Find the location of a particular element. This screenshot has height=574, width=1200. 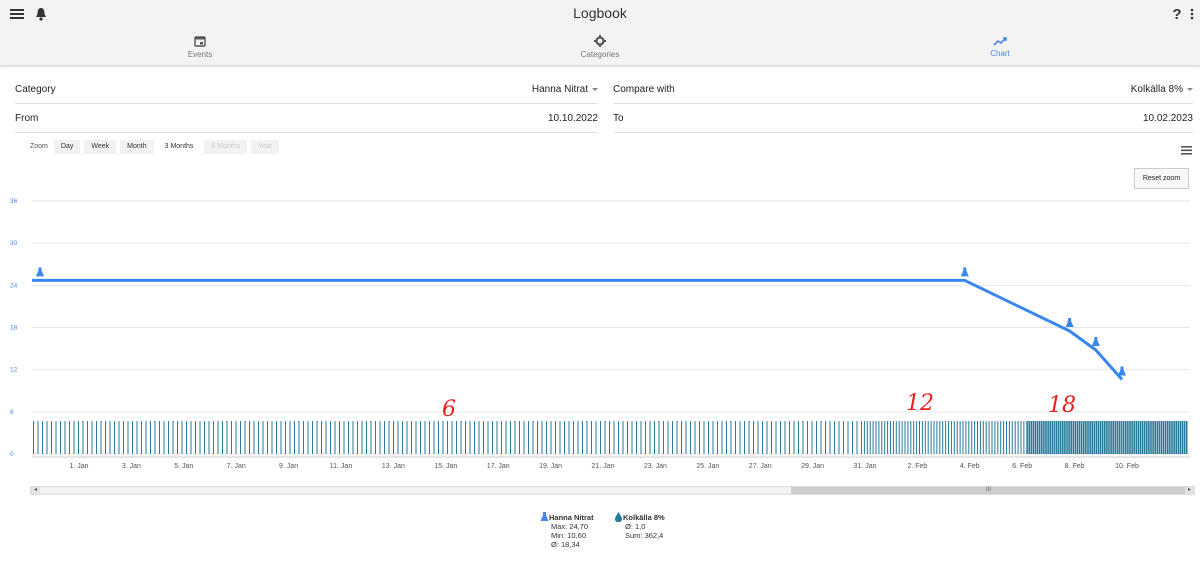

navigator-scrollbar: ◂ III ▸ is located at coordinates (612, 490).